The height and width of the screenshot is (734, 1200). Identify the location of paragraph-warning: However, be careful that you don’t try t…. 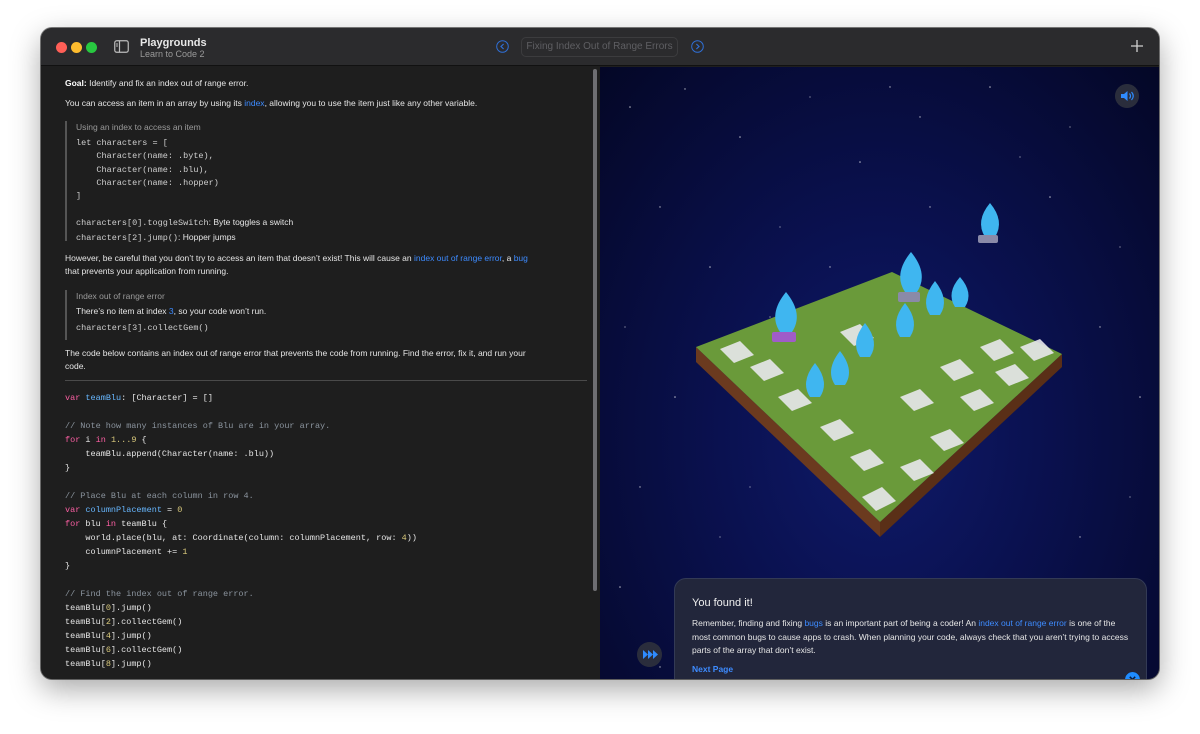
(296, 264).